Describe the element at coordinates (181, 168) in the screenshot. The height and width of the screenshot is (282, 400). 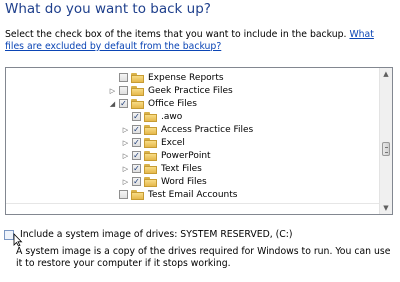
I see `tree-item-label: Text Files` at that location.